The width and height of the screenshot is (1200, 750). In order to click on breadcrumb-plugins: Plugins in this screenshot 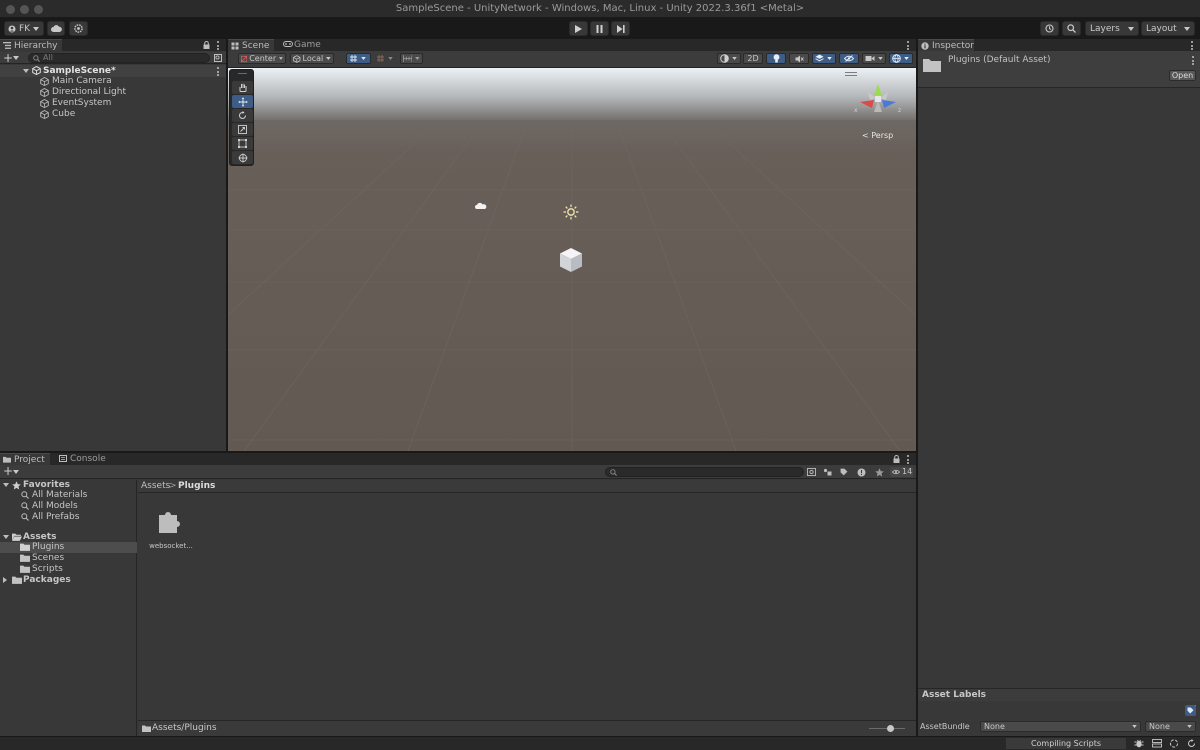, I will do `click(196, 486)`.